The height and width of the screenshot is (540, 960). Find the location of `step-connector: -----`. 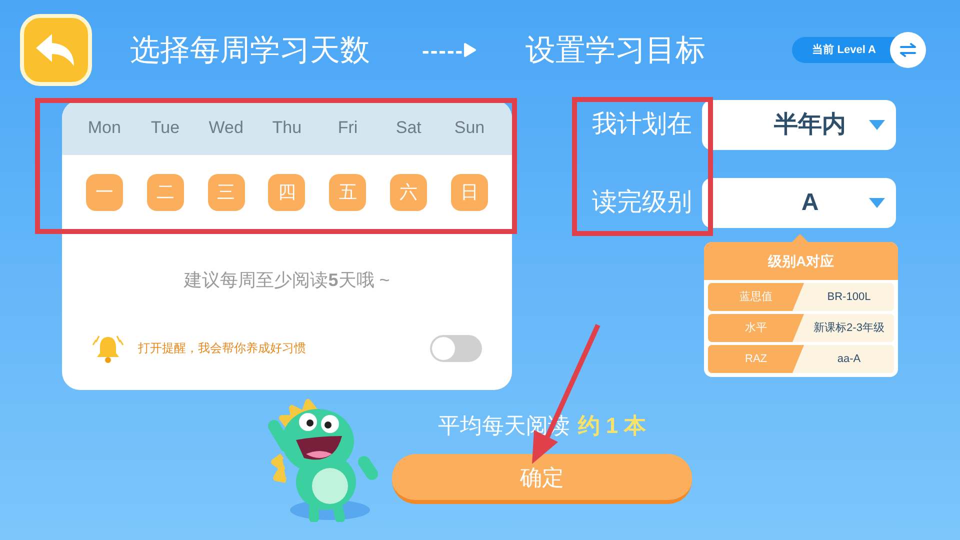

step-connector: ----- is located at coordinates (443, 50).